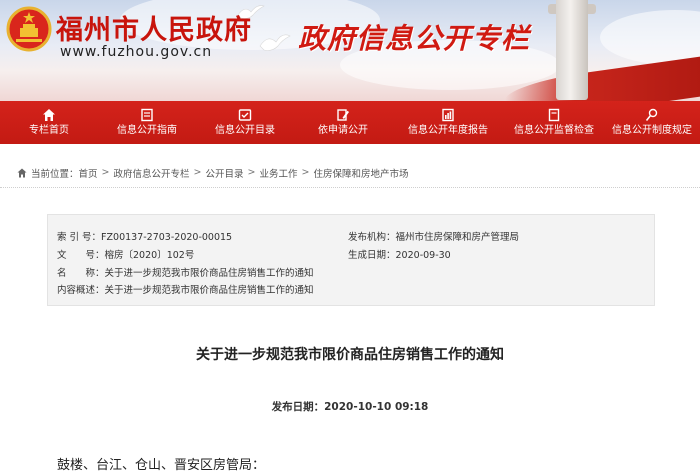 The image size is (700, 476). Describe the element at coordinates (448, 115) in the screenshot. I see `report-icon` at that location.